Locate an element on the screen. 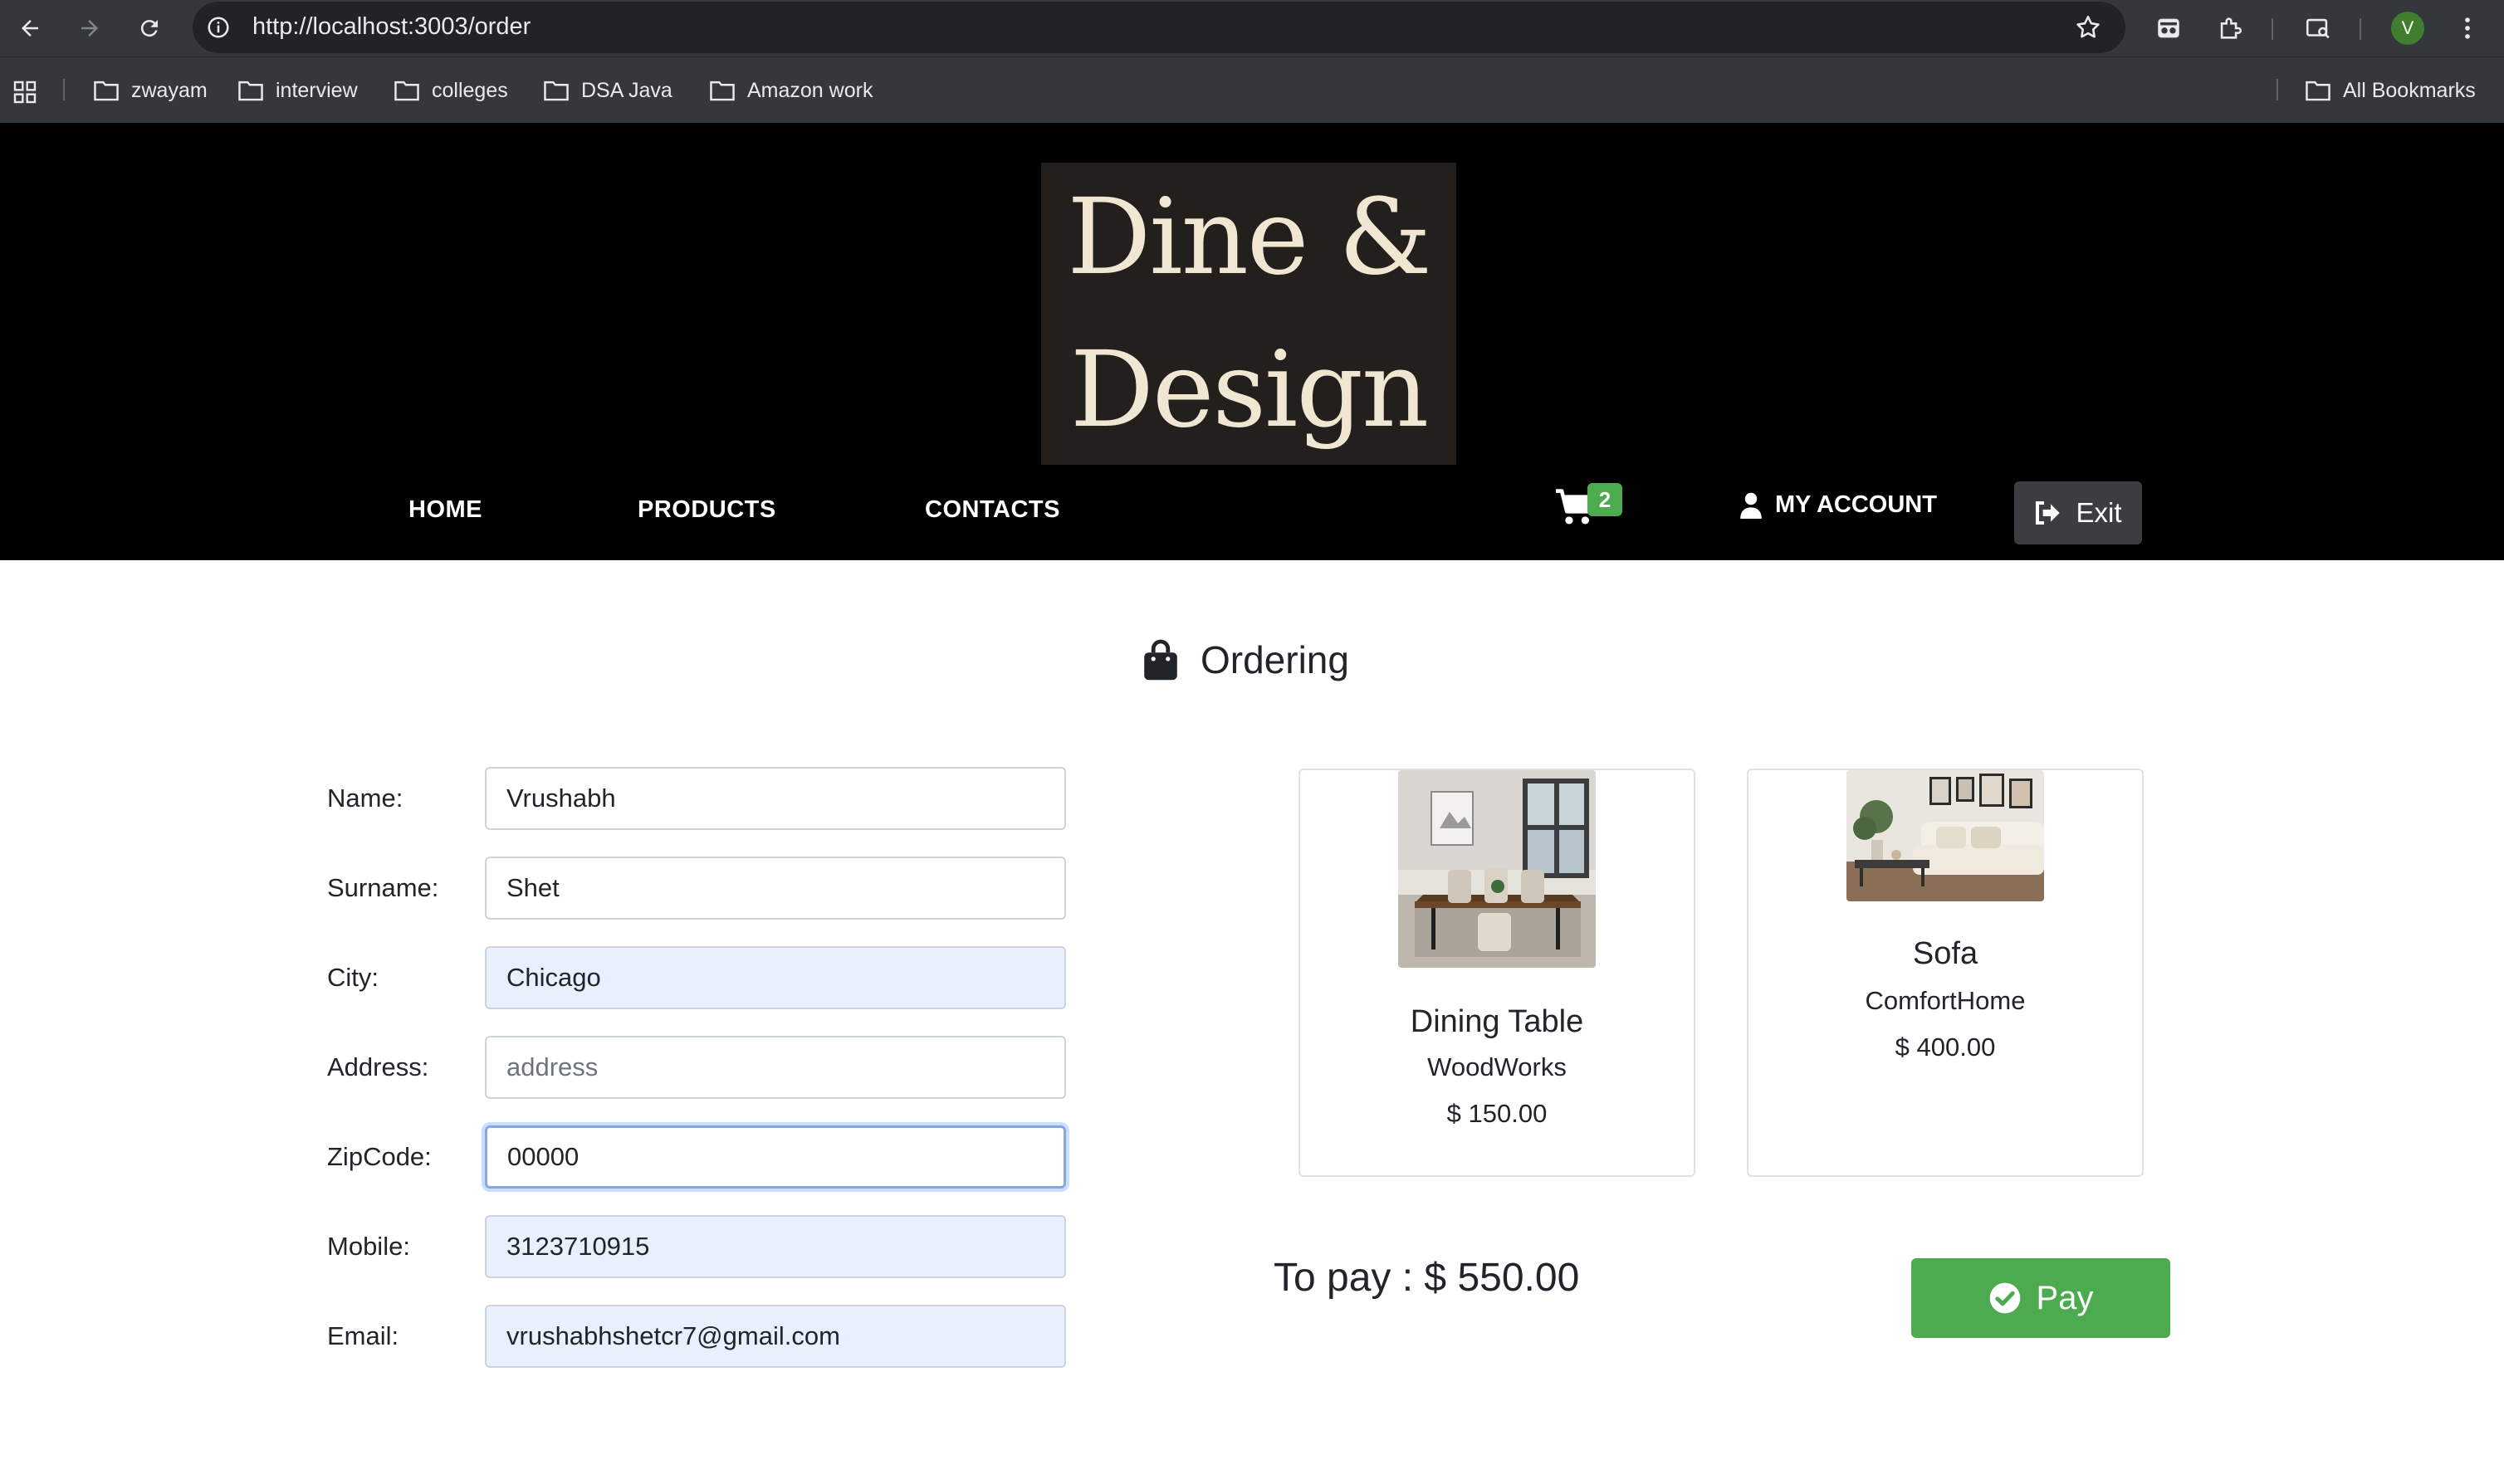 This screenshot has width=2504, height=1484. reload-icon is located at coordinates (149, 28).